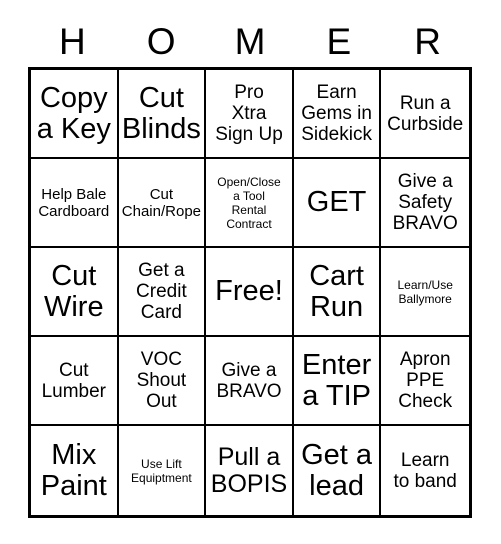 The image size is (501, 544). I want to click on bingo-cell: Enter a TIP, so click(337, 381).